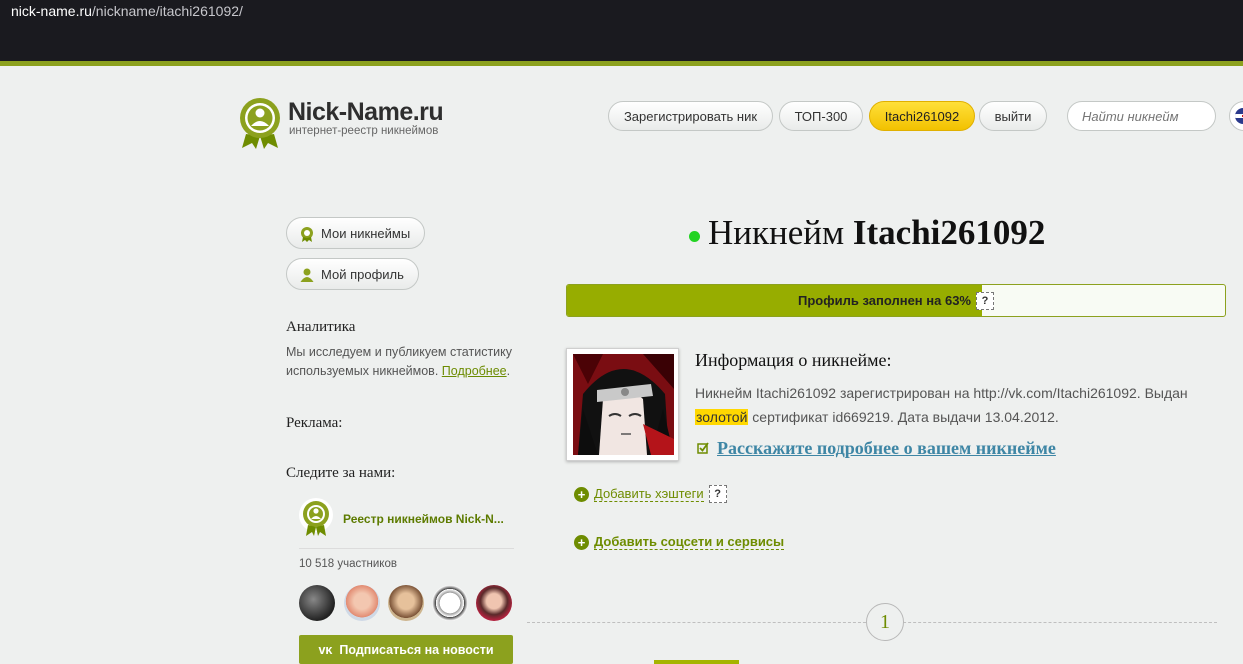  What do you see at coordinates (348, 564) in the screenshot?
I see `vk-member-count: 10 518 участников` at bounding box center [348, 564].